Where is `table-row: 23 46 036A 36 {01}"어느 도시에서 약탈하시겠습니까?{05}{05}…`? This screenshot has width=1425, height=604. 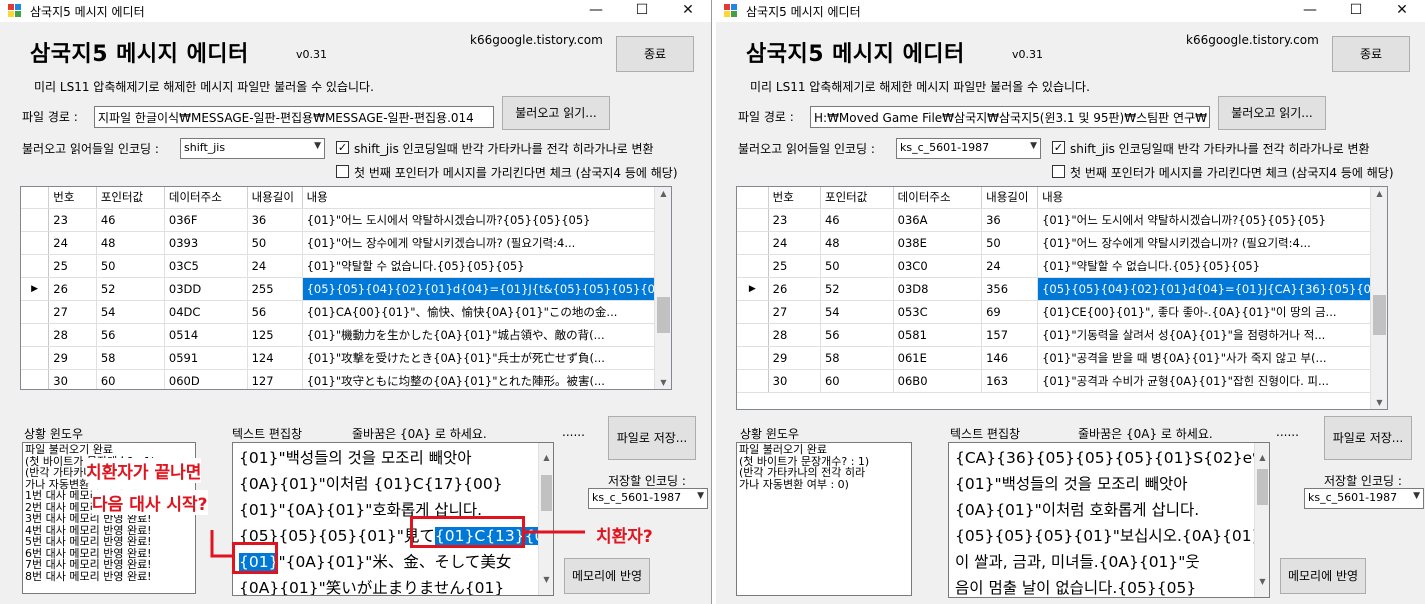
table-row: 23 46 036A 36 {01}"어느 도시에서 약탈하시겠습니까?{05}{05}… is located at coordinates (1062, 220).